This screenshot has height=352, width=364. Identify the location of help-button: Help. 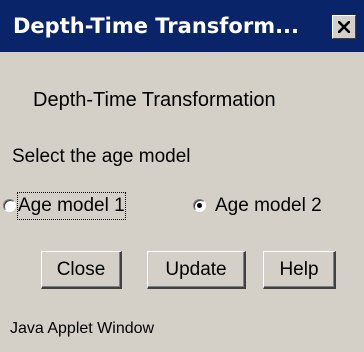
(299, 270).